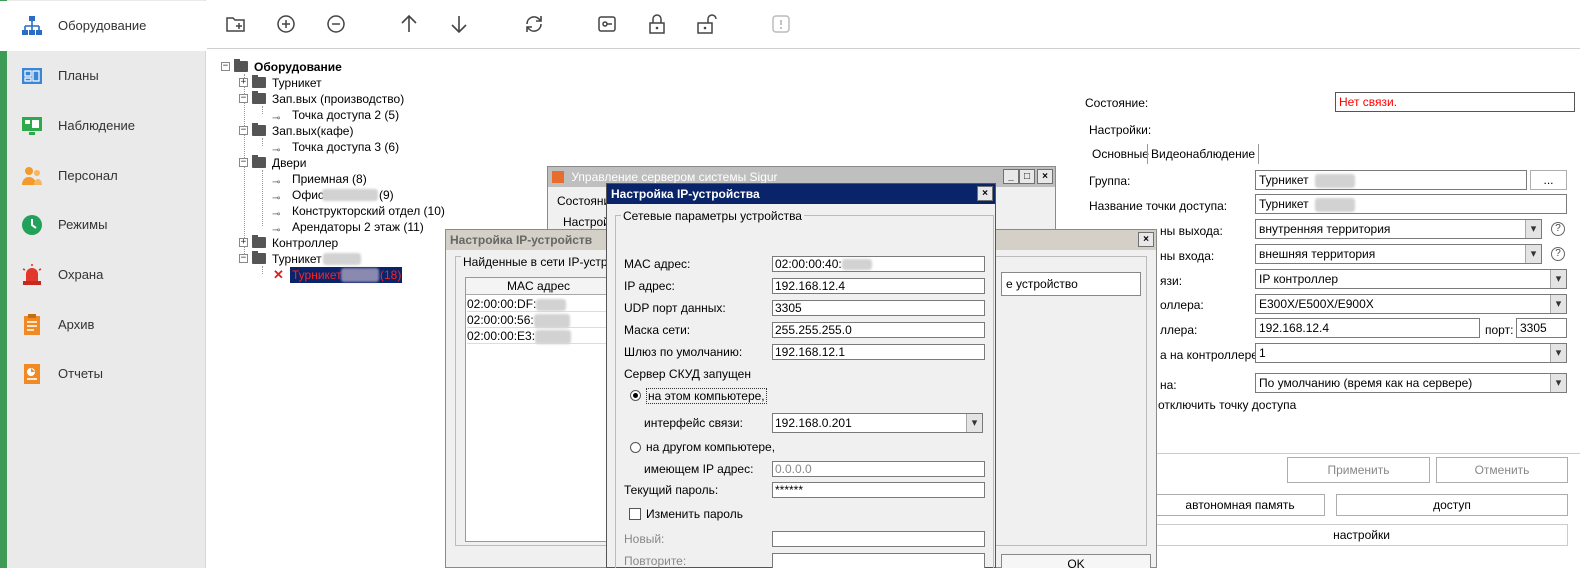 The height and width of the screenshot is (568, 1580). What do you see at coordinates (1391, 180) in the screenshot?
I see `group-field: Турникет` at bounding box center [1391, 180].